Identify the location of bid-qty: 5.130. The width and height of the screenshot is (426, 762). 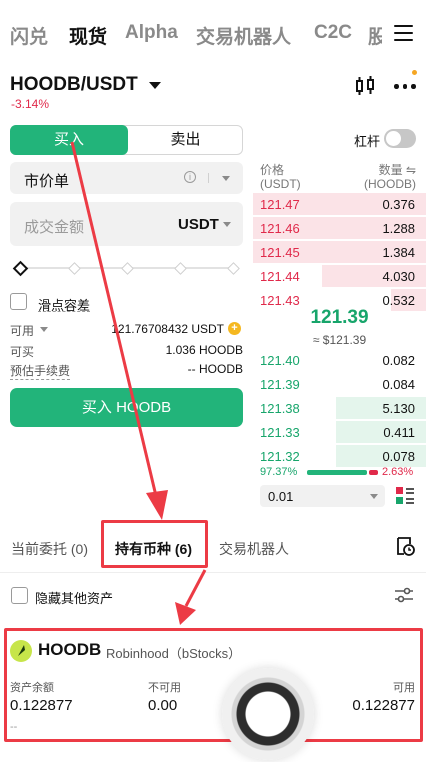
(398, 408).